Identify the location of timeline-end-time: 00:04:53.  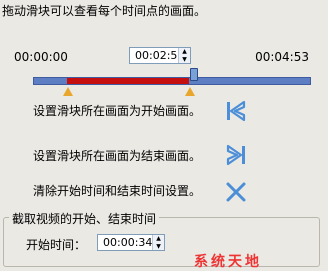
(282, 57).